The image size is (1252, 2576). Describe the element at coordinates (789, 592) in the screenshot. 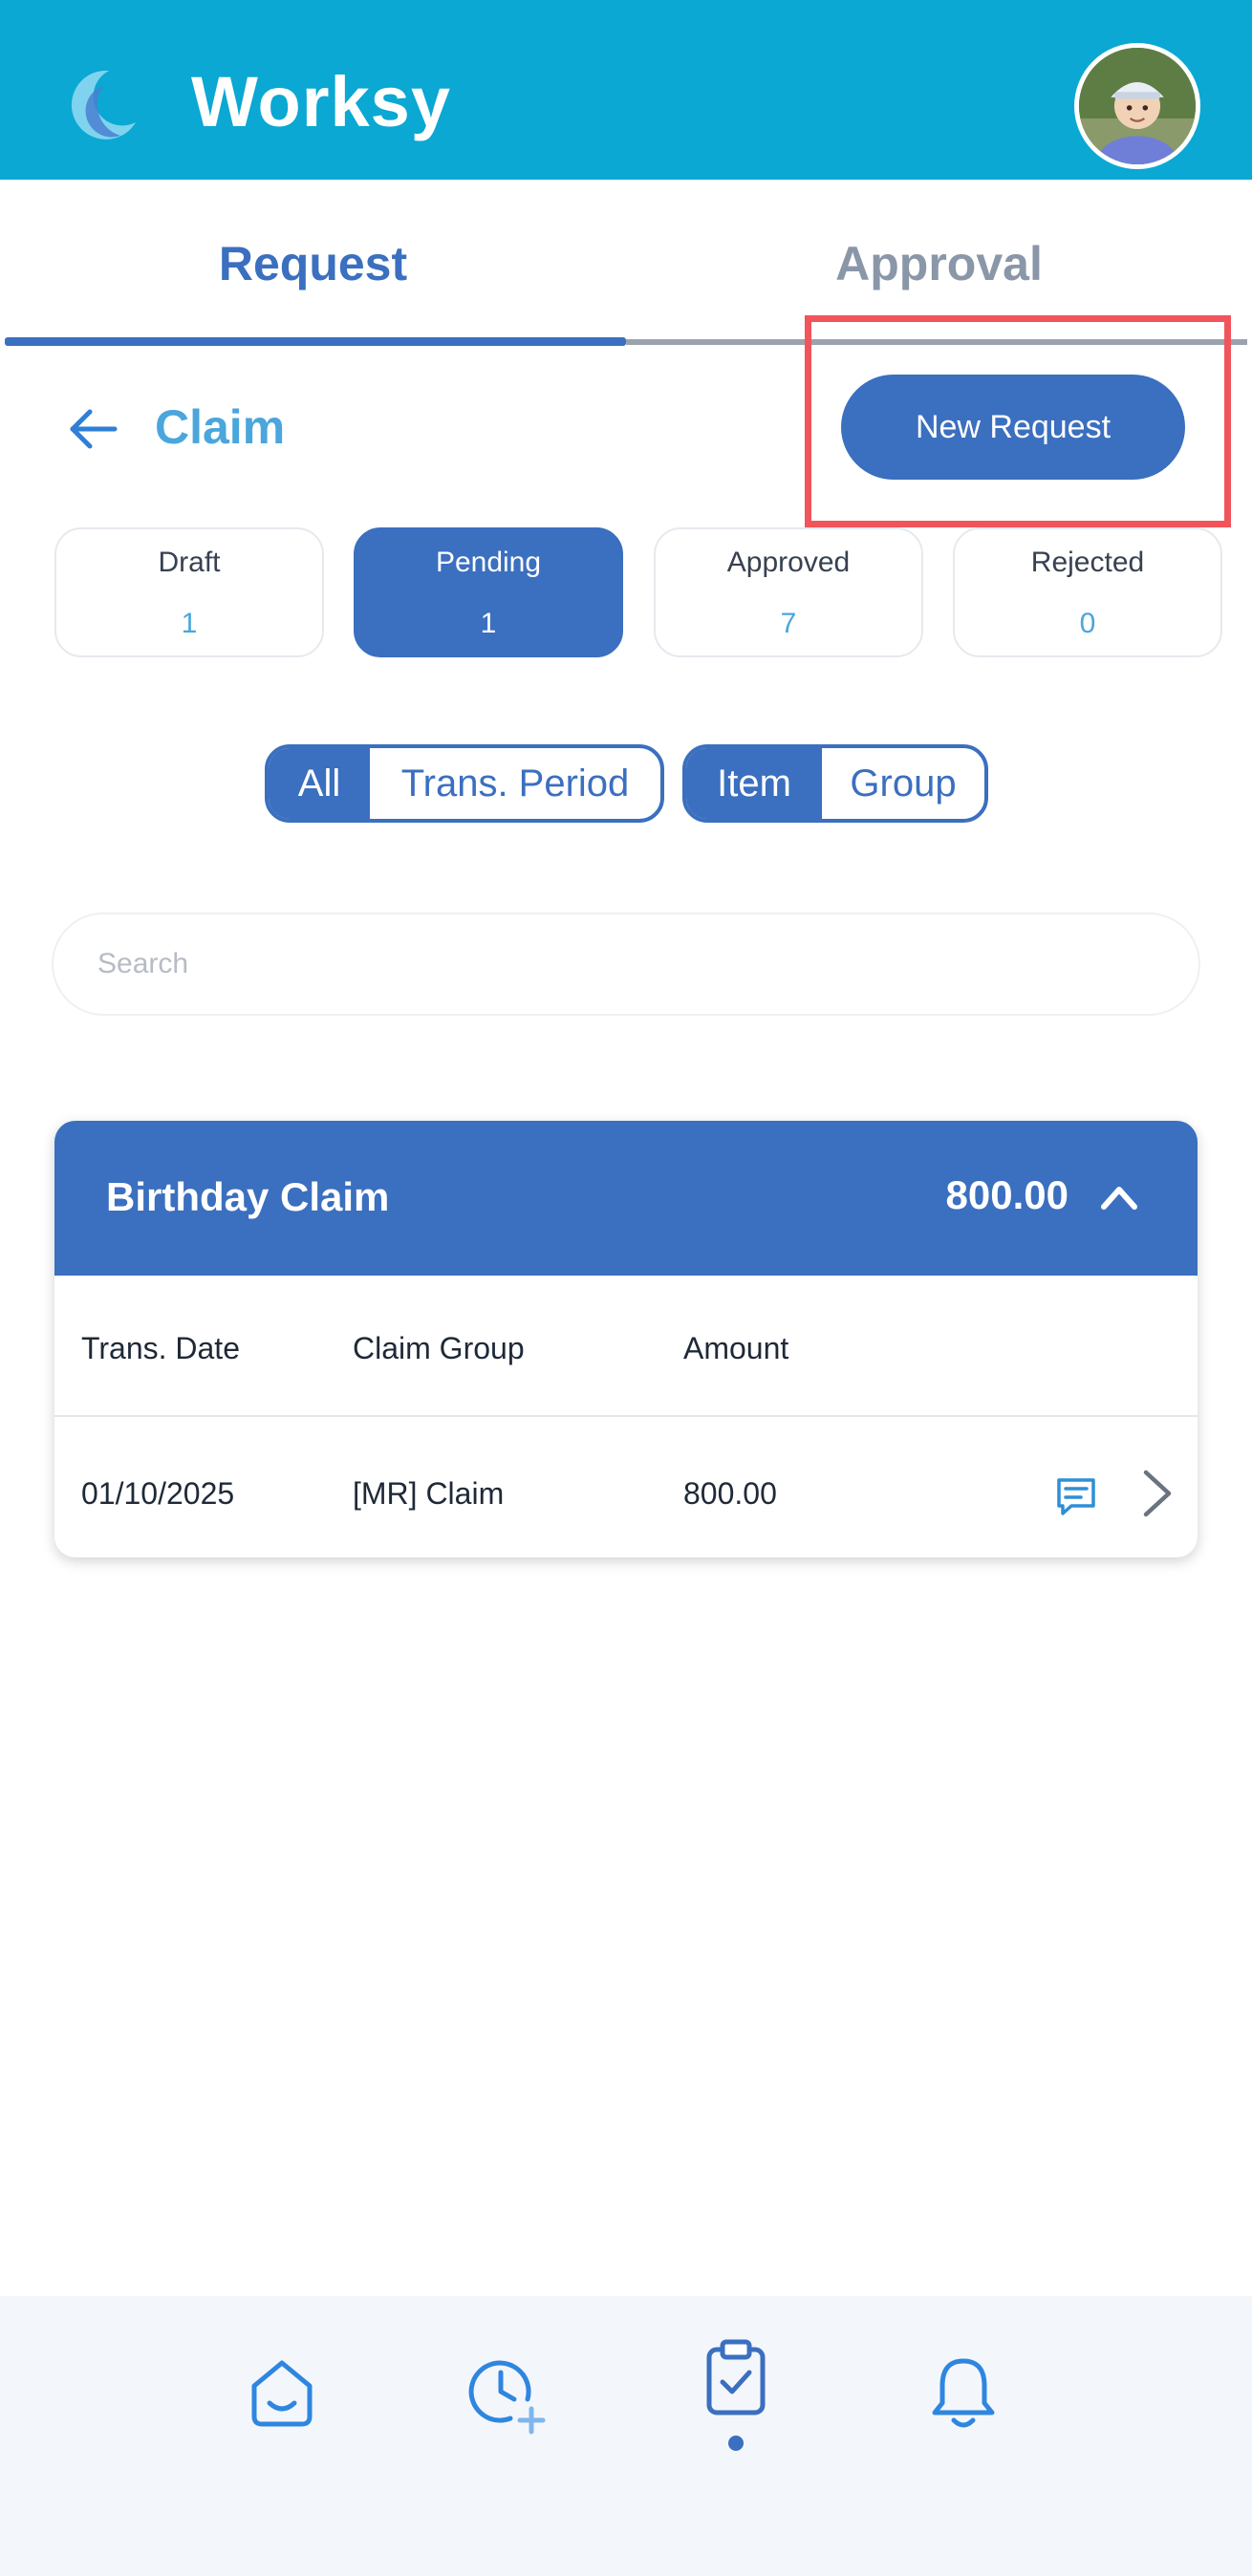

I see `status-filter-approved: Approved 7` at that location.